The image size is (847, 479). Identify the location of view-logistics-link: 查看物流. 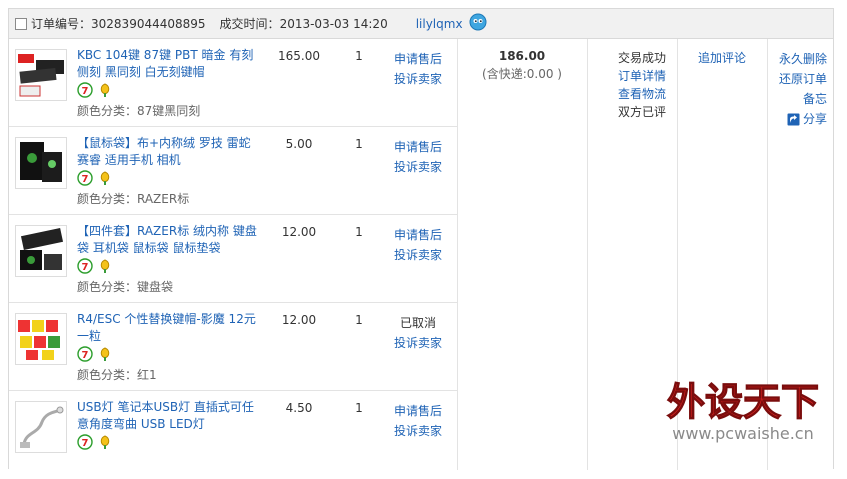
(642, 94).